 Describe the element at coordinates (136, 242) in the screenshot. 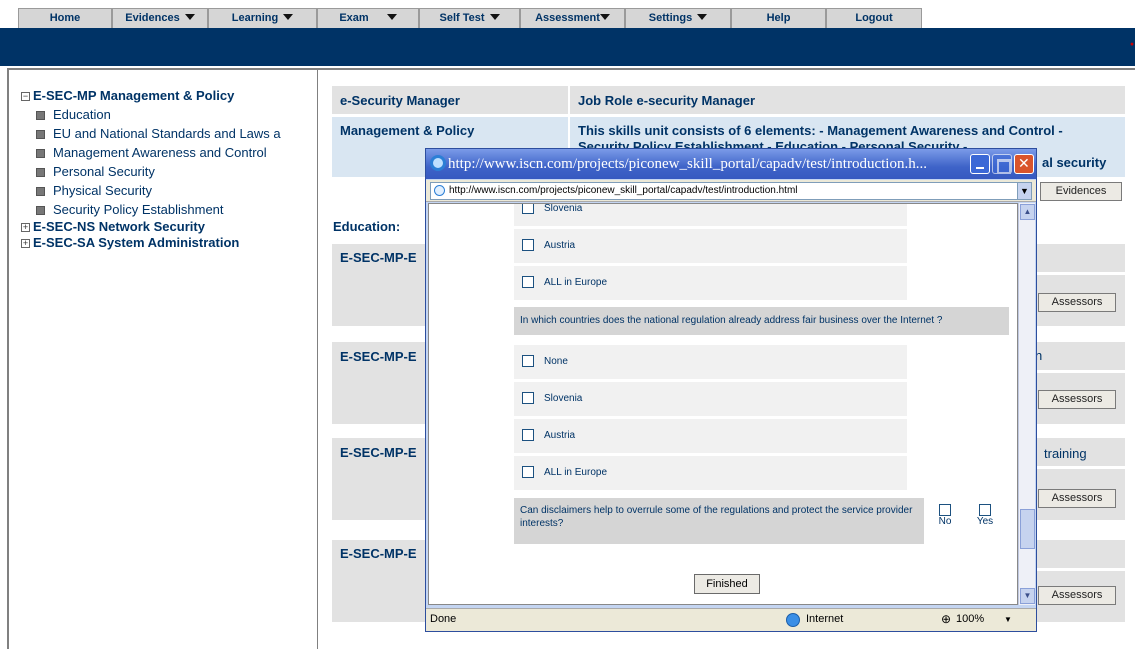

I see `tree-node-sa-label: E-SEC-SA System Administration` at that location.